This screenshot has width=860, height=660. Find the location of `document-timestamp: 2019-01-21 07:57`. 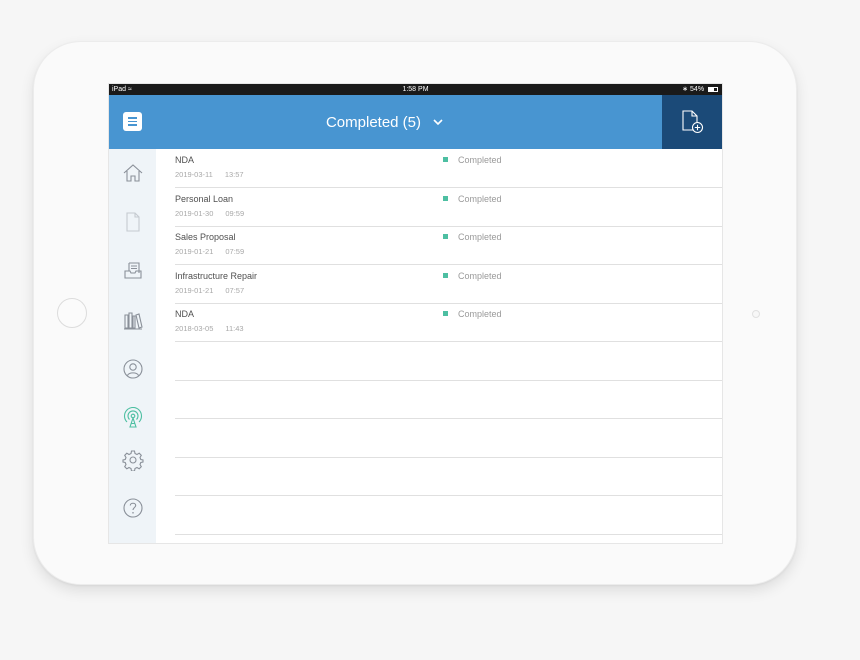

document-timestamp: 2019-01-21 07:57 is located at coordinates (210, 290).